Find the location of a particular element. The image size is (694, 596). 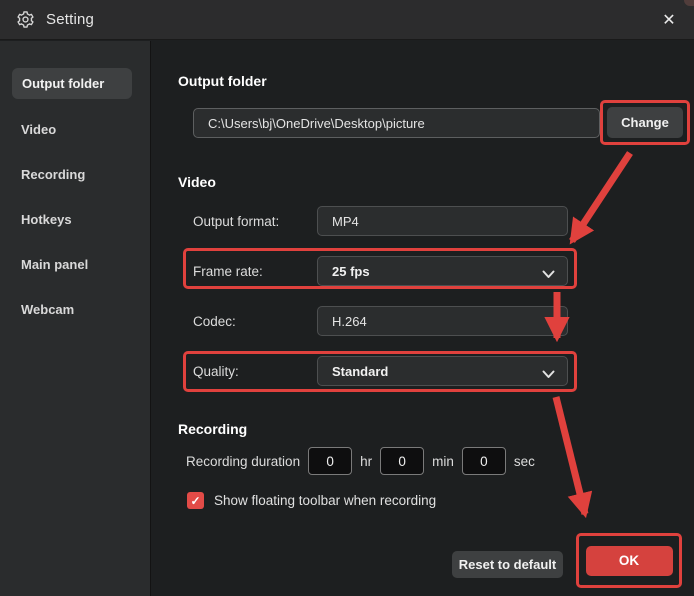

floating-toolbar-option: ✓ Show floating toolbar when recording is located at coordinates (311, 500).